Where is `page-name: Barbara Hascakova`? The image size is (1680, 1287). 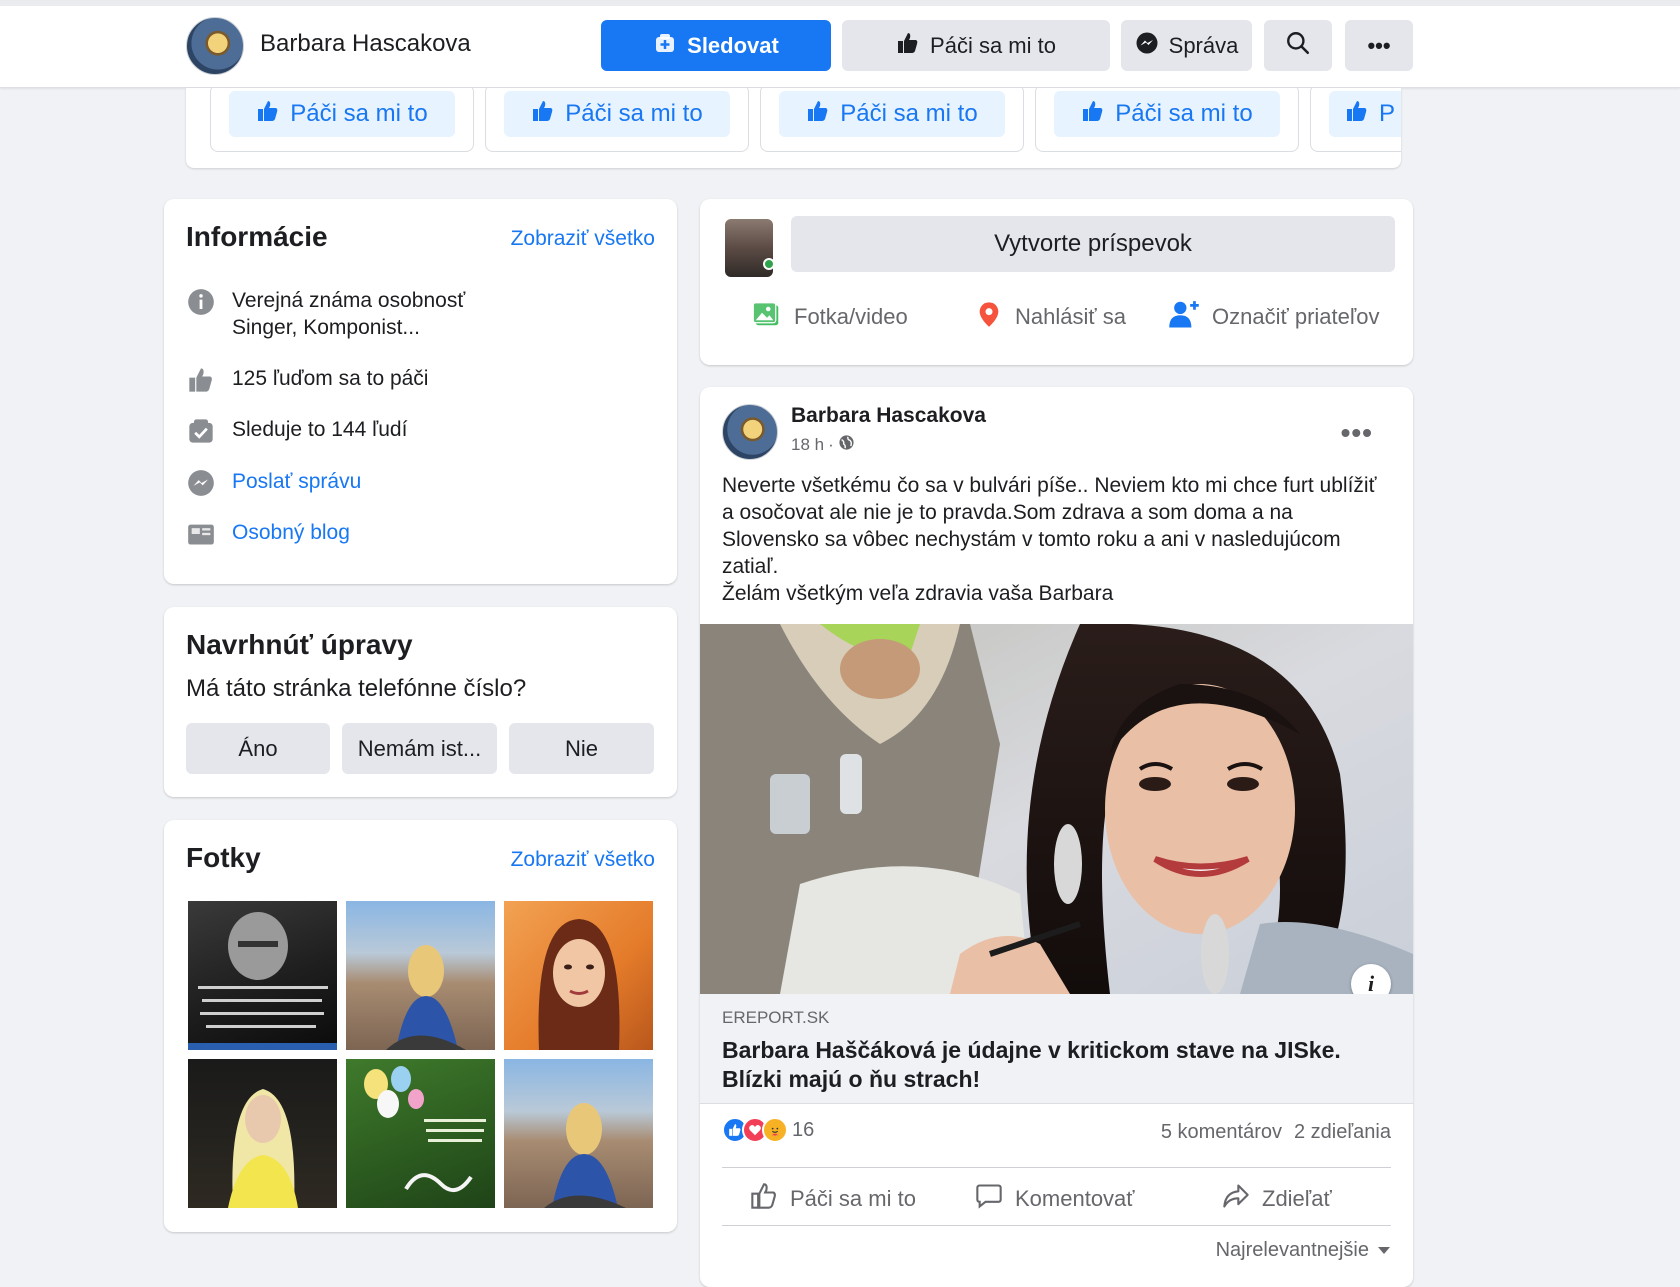
page-name: Barbara Hascakova is located at coordinates (365, 44).